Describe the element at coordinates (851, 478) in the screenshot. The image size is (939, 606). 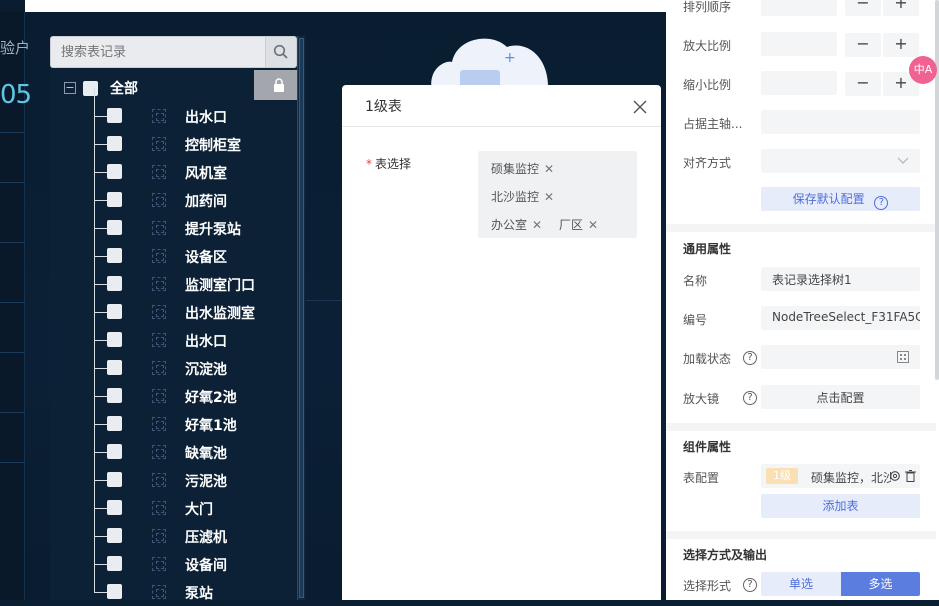
I see `table-config-value: 硕集监控，北沙` at that location.